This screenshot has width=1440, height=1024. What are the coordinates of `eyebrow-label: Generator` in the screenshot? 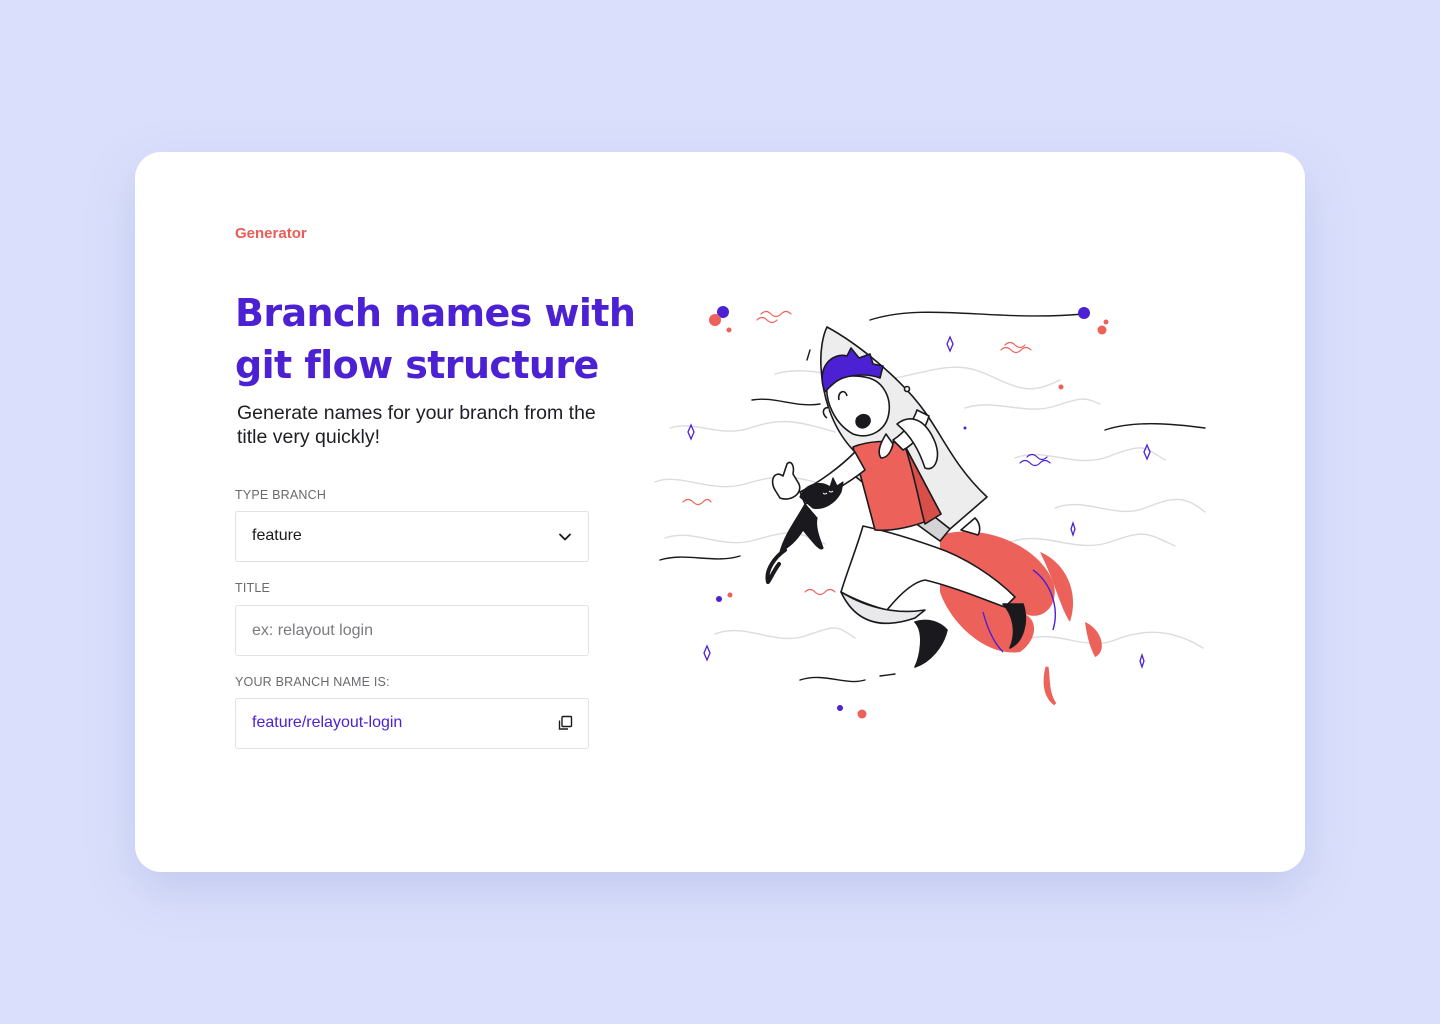 It's located at (271, 233).